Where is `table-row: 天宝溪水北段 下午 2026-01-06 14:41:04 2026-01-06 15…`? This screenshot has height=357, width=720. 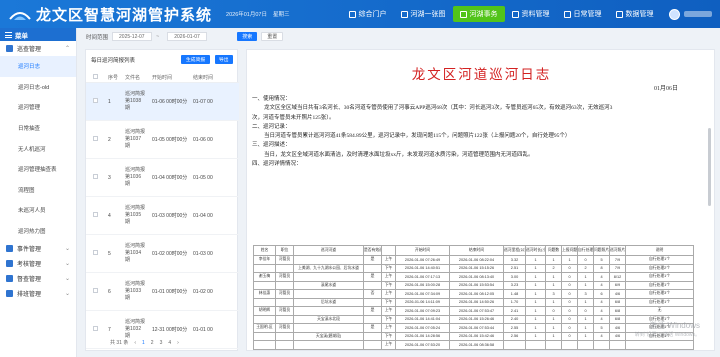 table-row: 天宝溪水北段 下午 2026-01-06 14:41:04 2026-01-06 15… is located at coordinates (473, 319).